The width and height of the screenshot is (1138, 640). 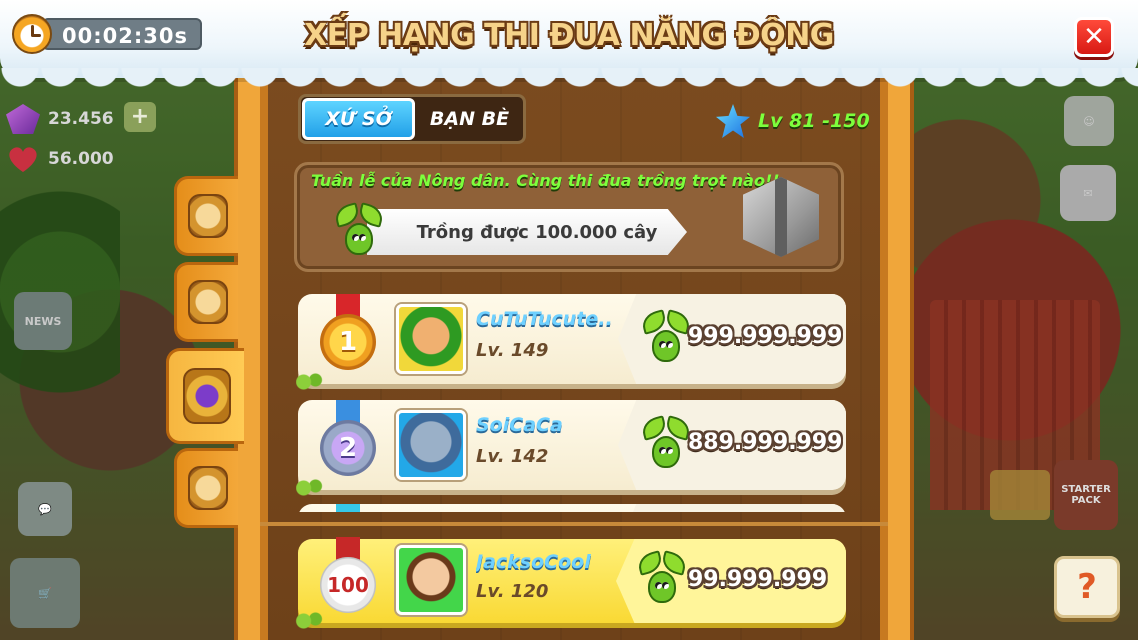 I want to click on side-tab-3-active, so click(x=205, y=396).